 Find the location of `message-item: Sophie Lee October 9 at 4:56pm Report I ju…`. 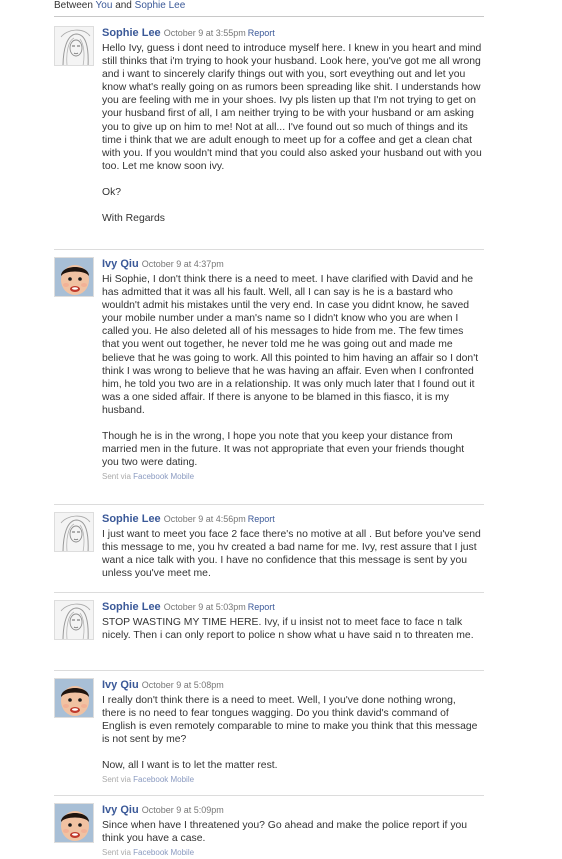

message-item: Sophie Lee October 9 at 4:56pm Report I ju… is located at coordinates (269, 548).